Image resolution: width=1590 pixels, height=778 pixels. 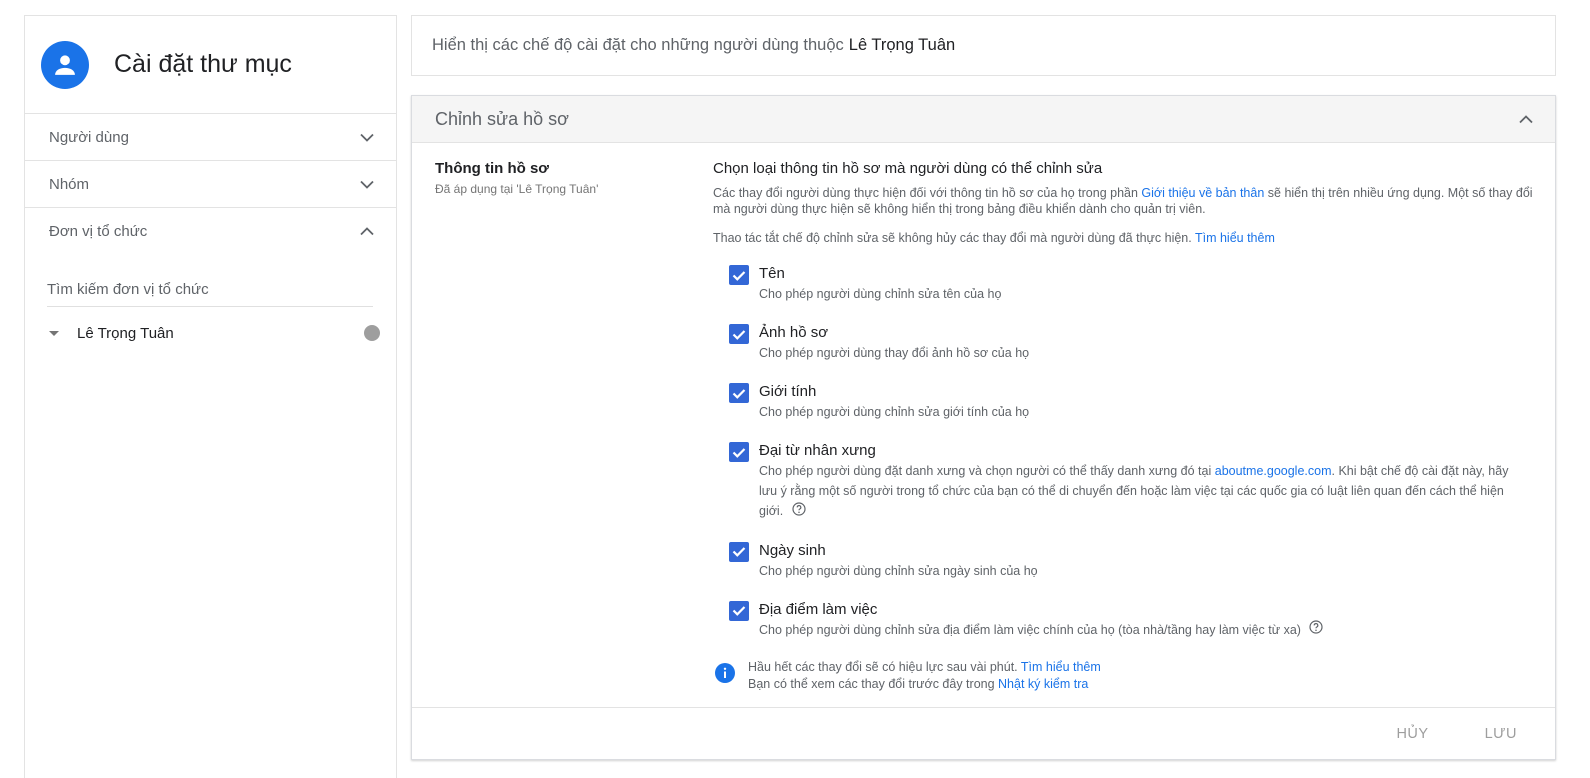 What do you see at coordinates (210, 184) in the screenshot?
I see `sidebar-item-groups: Nhóm` at bounding box center [210, 184].